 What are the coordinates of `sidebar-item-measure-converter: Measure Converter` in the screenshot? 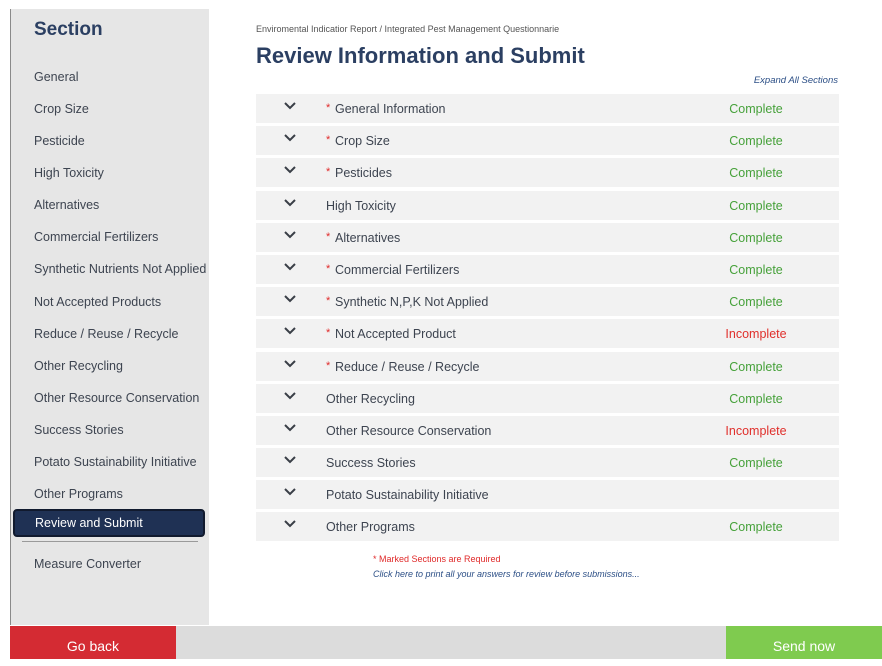 It's located at (87, 564).